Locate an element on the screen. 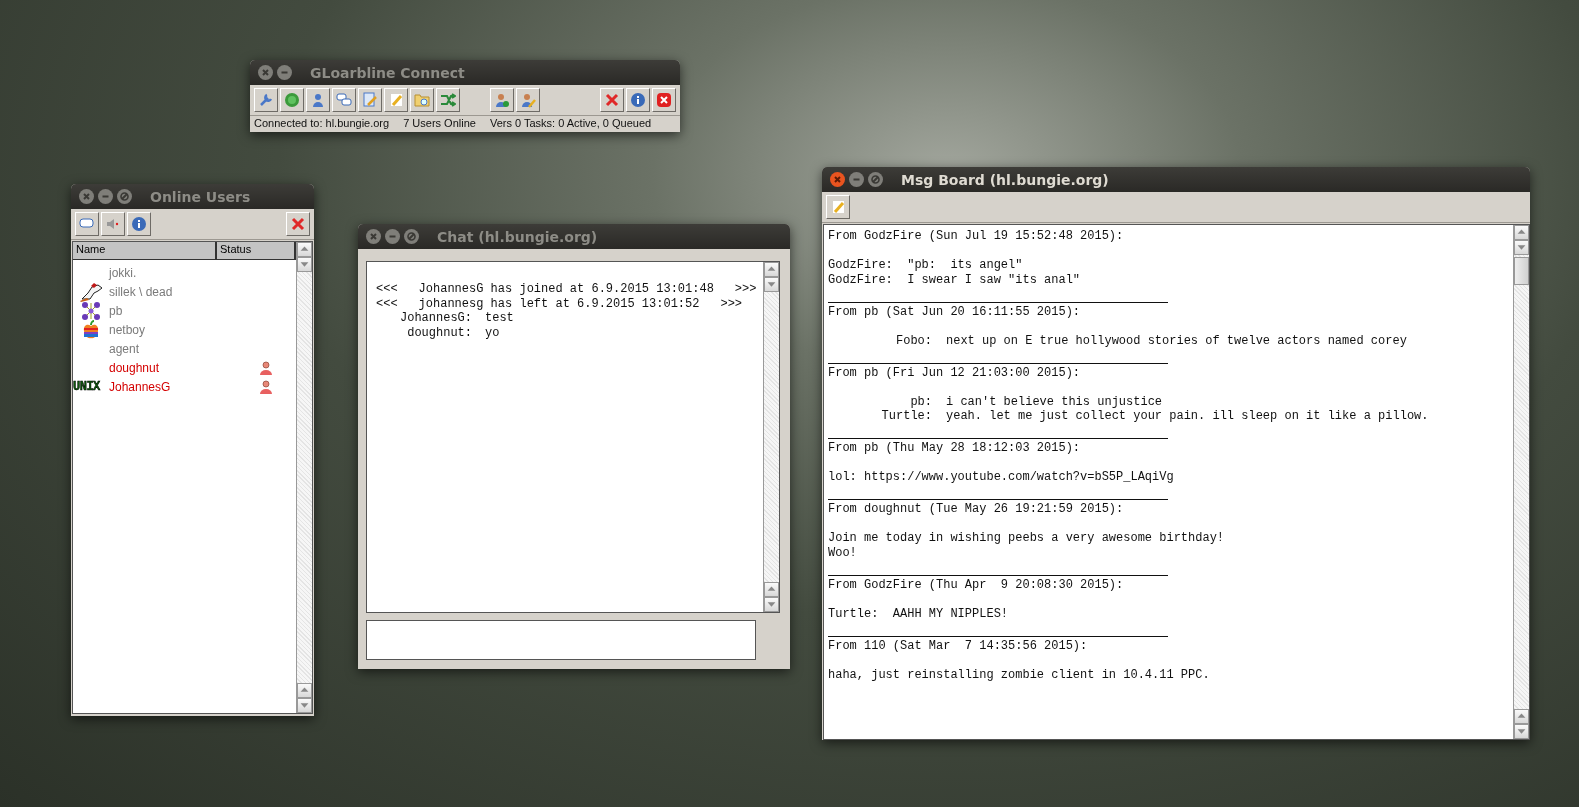  post-header: From GodzFire (Thu Apr 9 20:08:30 2015): is located at coordinates (976, 584).